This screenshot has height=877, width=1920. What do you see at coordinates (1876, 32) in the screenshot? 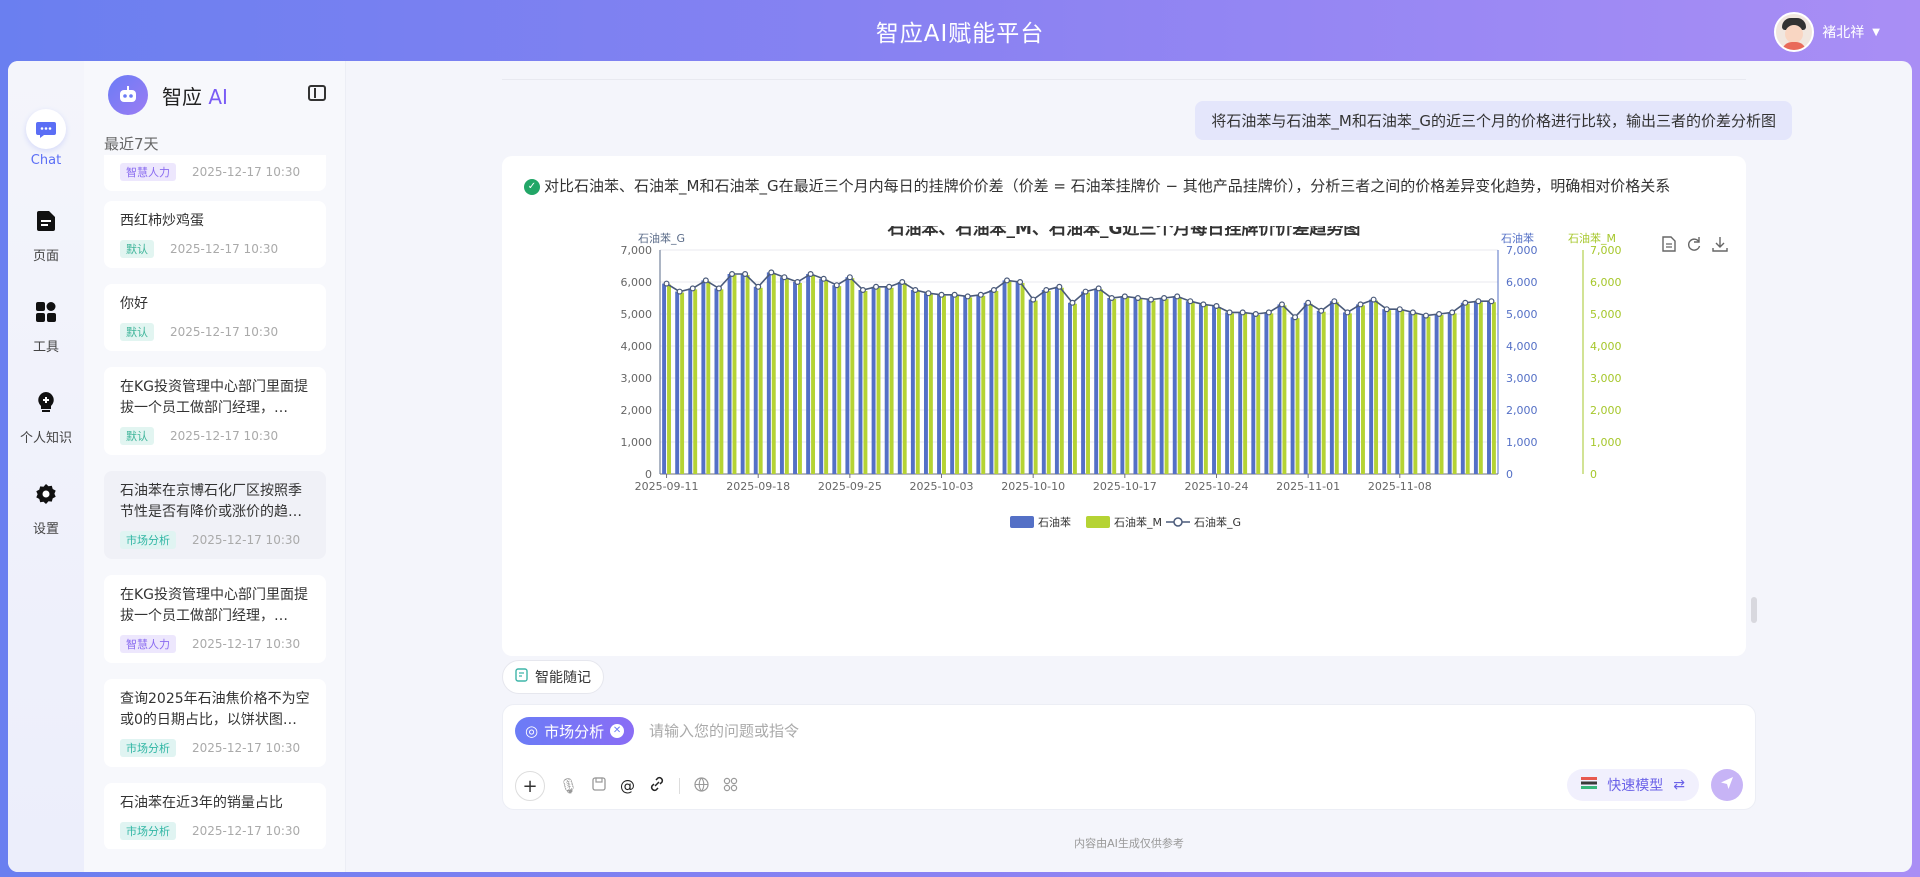
I see `chevron-down-icon: ▼` at bounding box center [1876, 32].